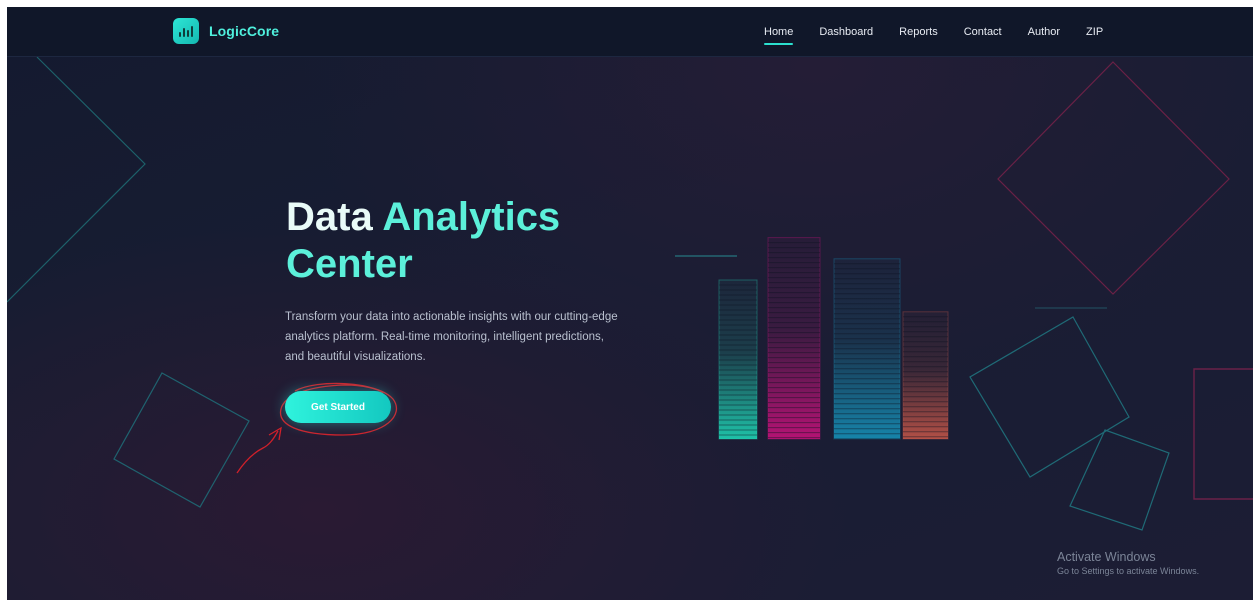 The image size is (1253, 607). What do you see at coordinates (257, 452) in the screenshot?
I see `annotation-arrow` at bounding box center [257, 452].